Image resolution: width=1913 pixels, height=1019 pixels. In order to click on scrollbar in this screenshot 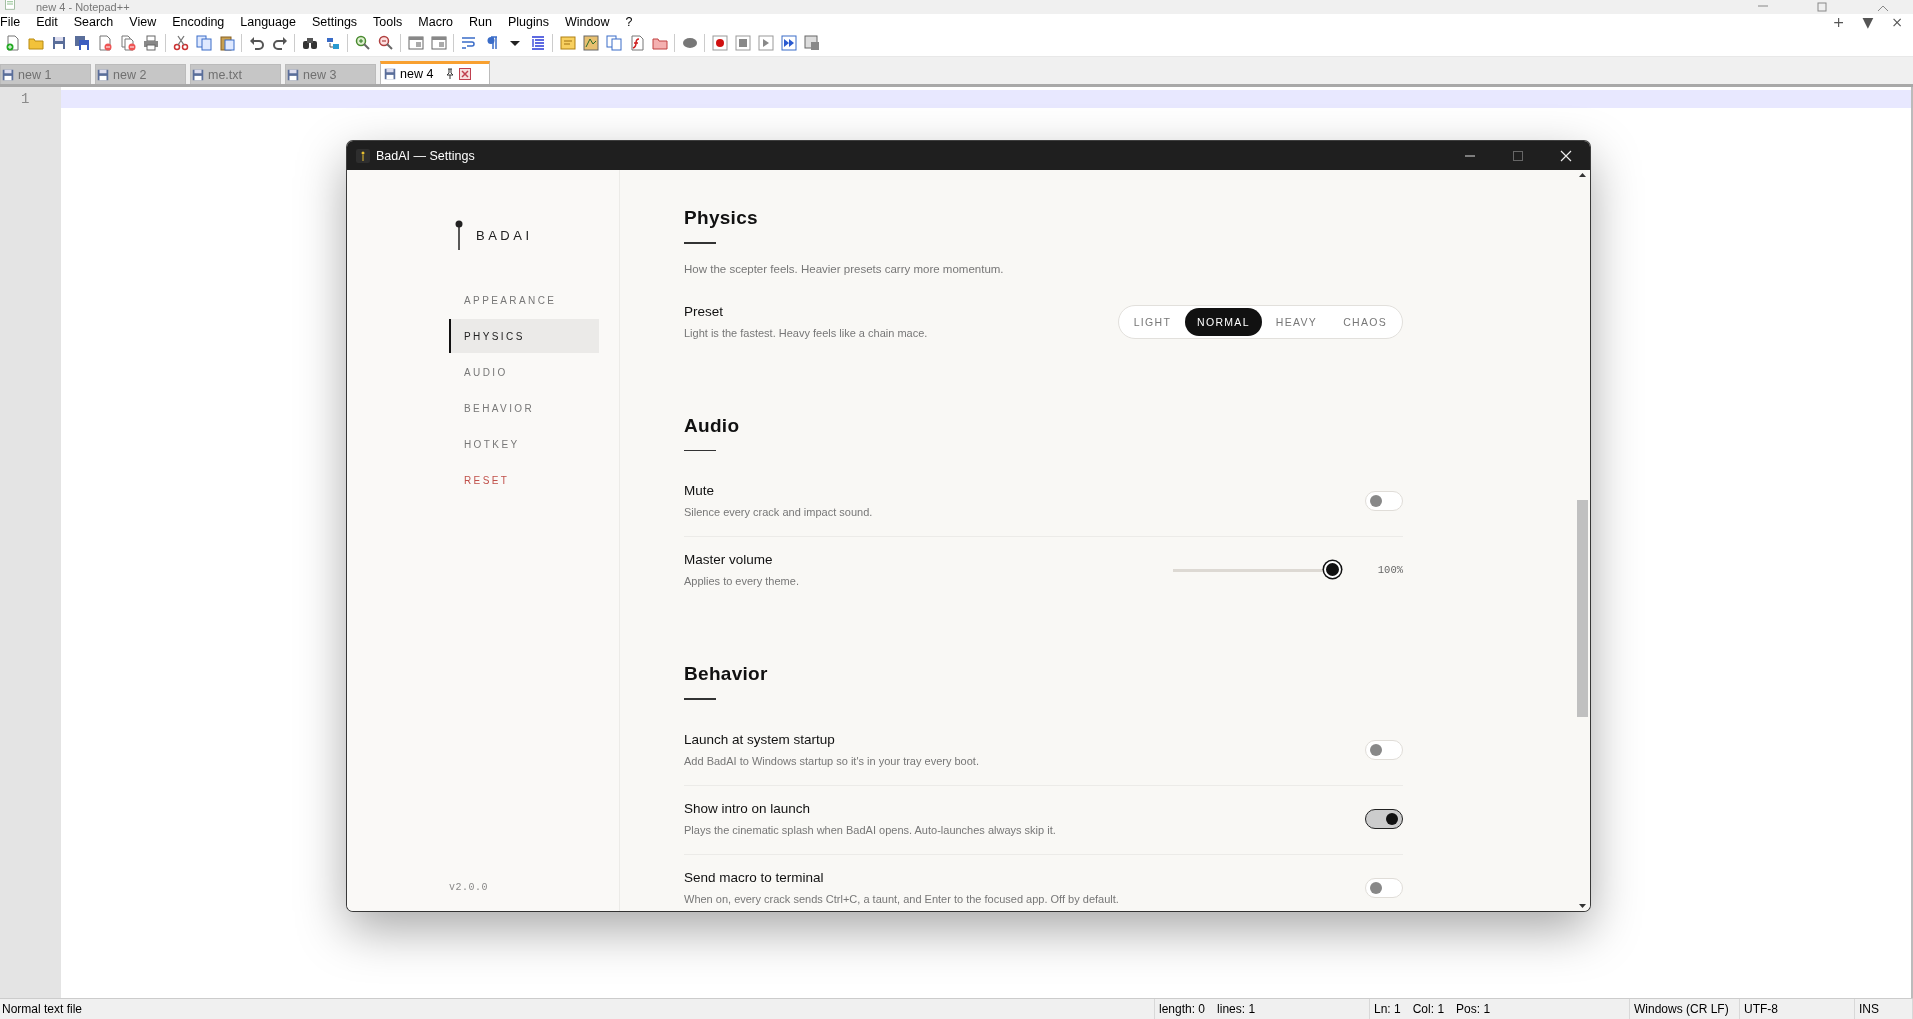, I will do `click(1582, 540)`.